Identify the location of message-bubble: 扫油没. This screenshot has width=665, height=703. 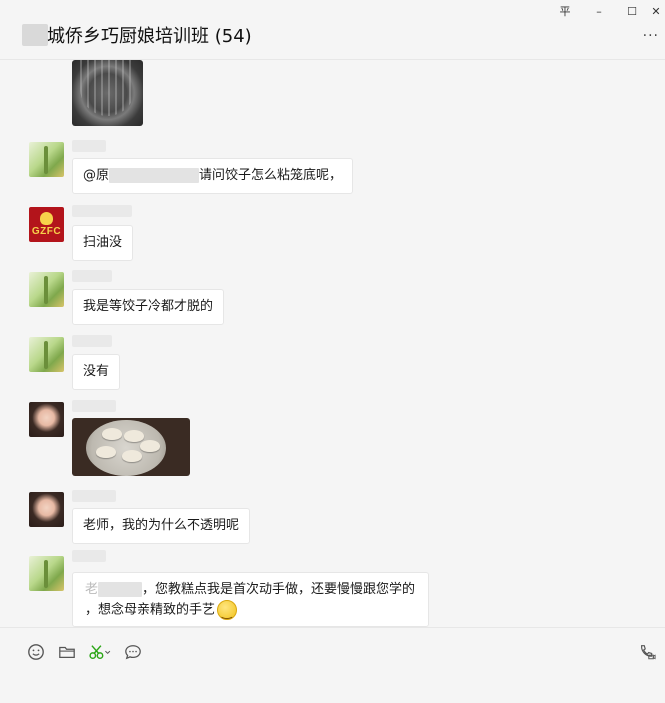
(103, 243).